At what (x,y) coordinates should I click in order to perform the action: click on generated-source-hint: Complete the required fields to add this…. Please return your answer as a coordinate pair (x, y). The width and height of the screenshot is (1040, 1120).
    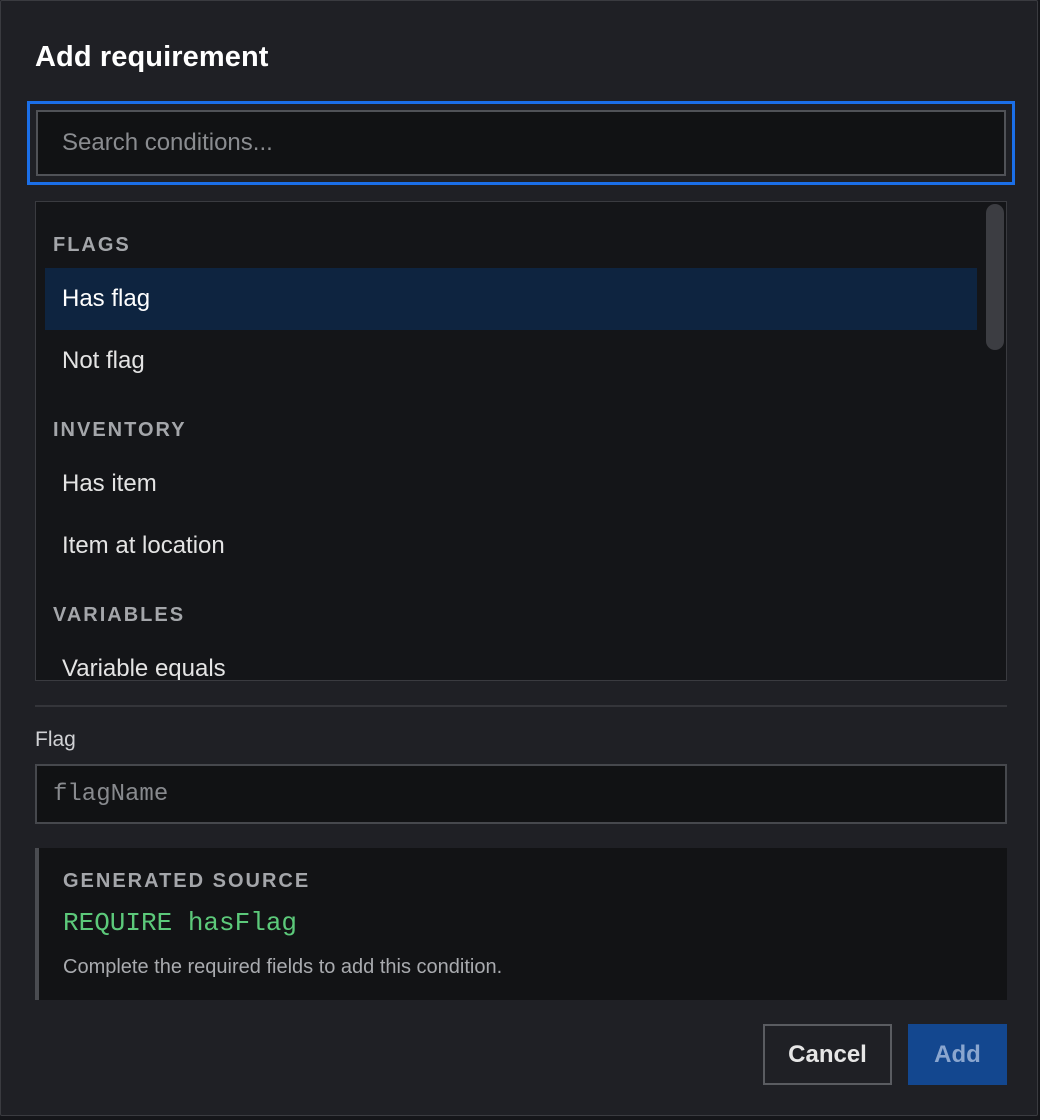
    Looking at the image, I should click on (283, 967).